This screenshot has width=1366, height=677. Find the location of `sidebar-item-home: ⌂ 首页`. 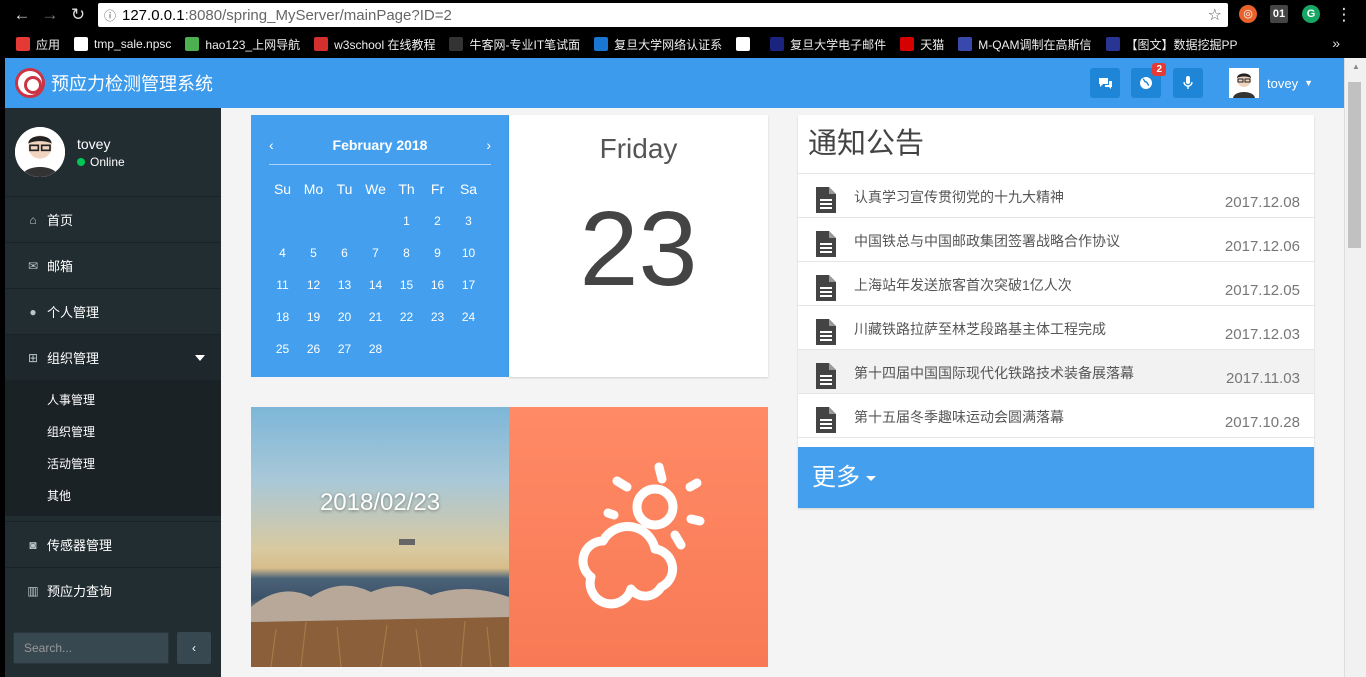

sidebar-item-home: ⌂ 首页 is located at coordinates (113, 219).